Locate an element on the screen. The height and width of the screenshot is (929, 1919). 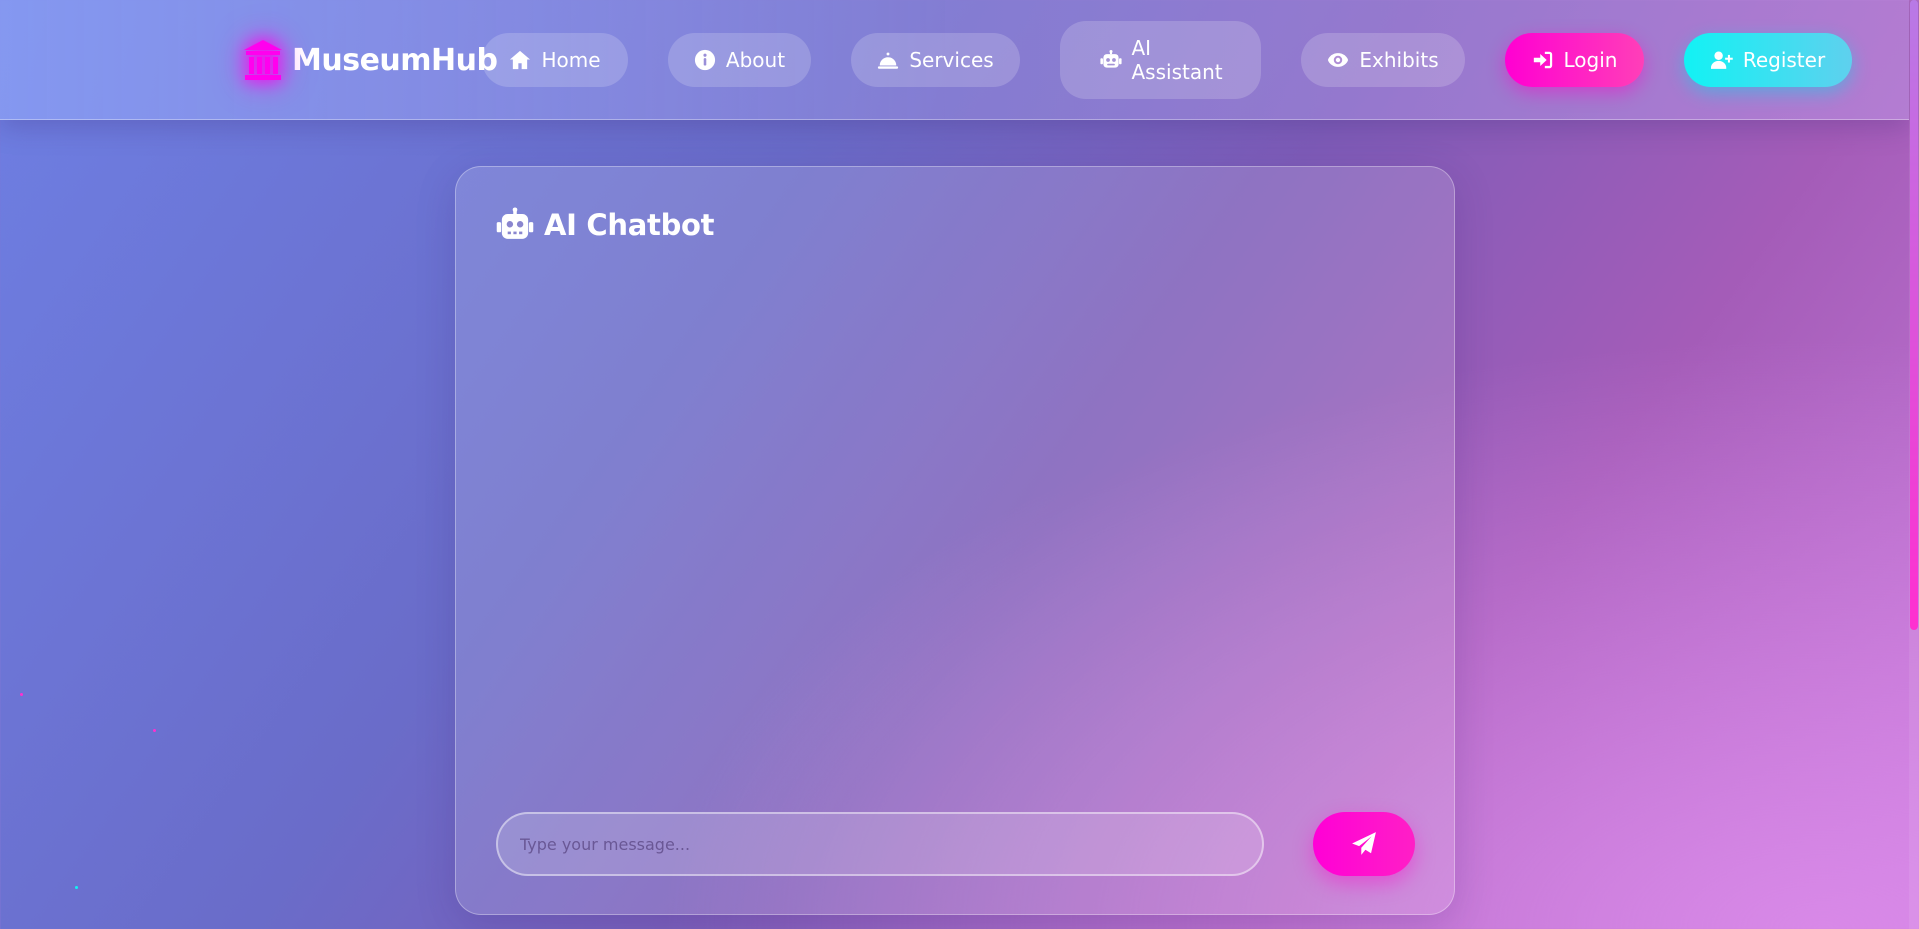
museum-icon is located at coordinates (263, 60).